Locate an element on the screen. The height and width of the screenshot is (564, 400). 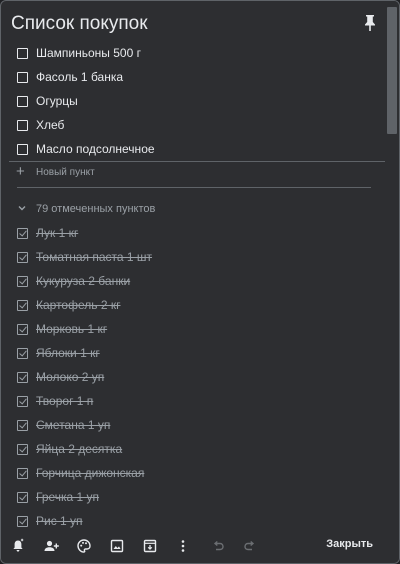
list-item-label: Лук 1 кг is located at coordinates (57, 233).